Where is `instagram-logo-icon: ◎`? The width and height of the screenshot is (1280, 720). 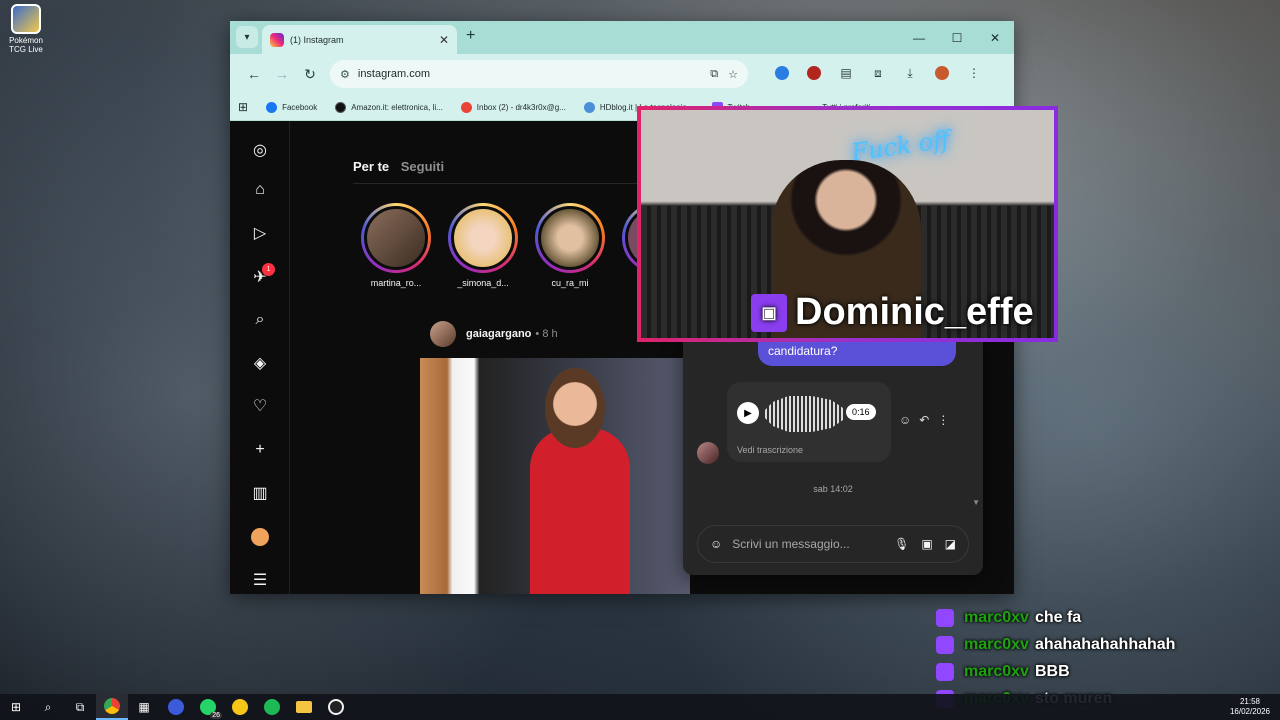
instagram-logo-icon: ◎ is located at coordinates (260, 150).